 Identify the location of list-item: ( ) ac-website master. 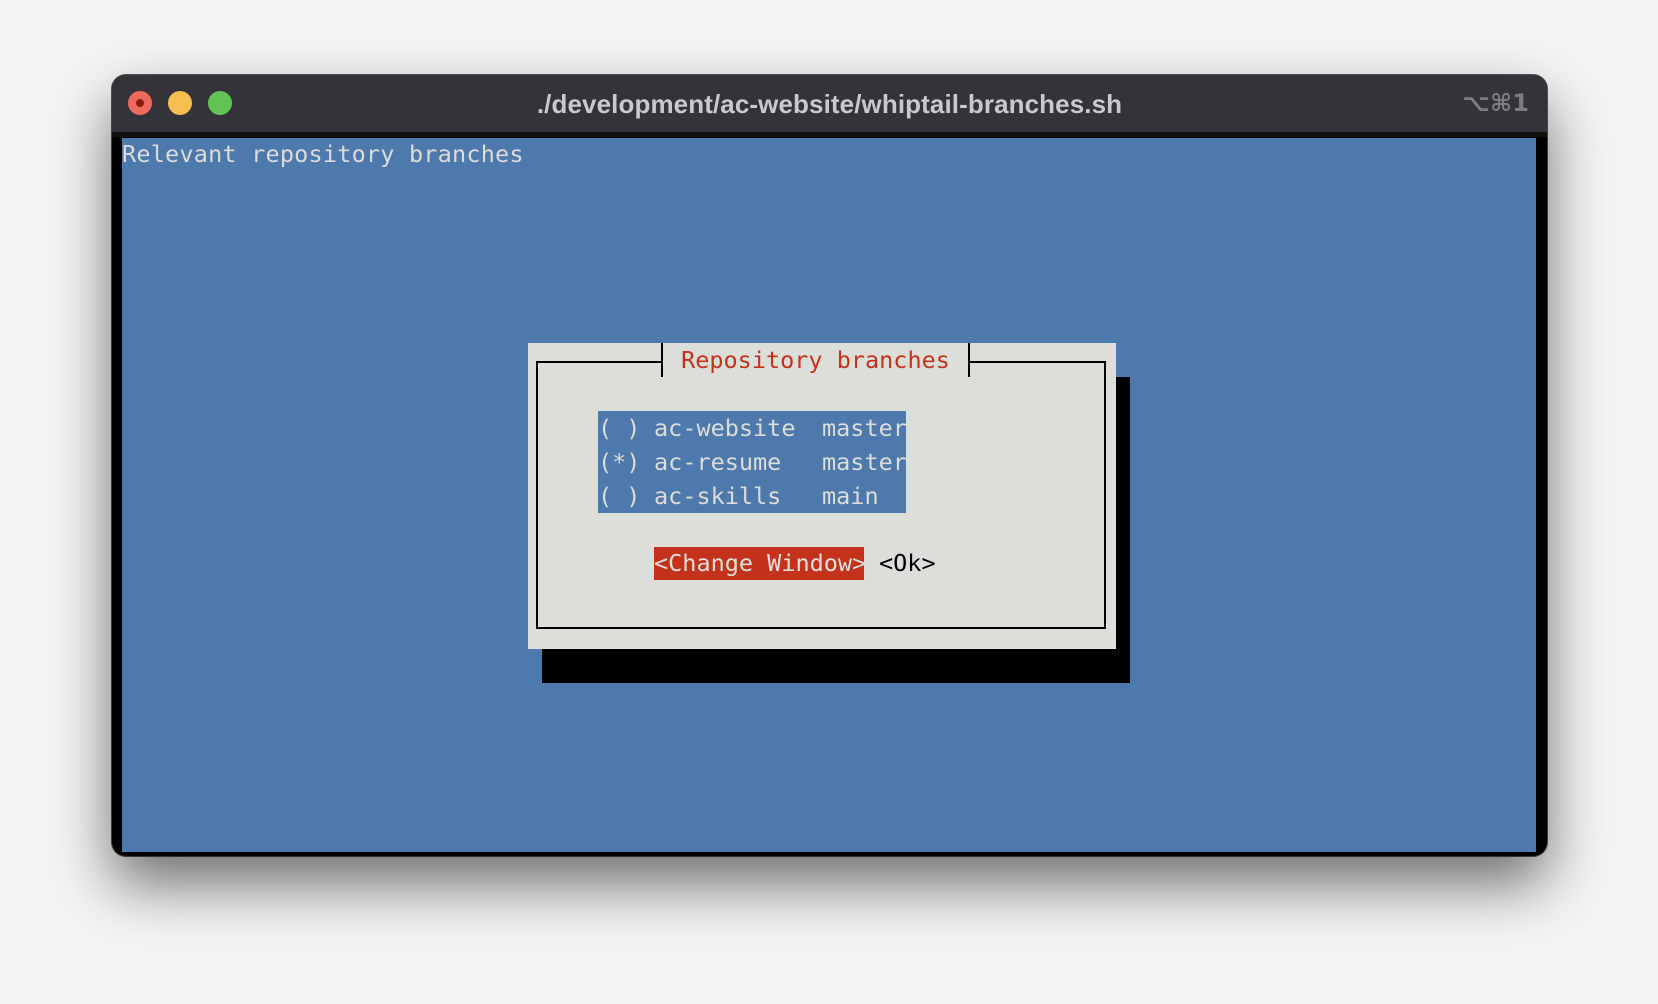
(752, 428).